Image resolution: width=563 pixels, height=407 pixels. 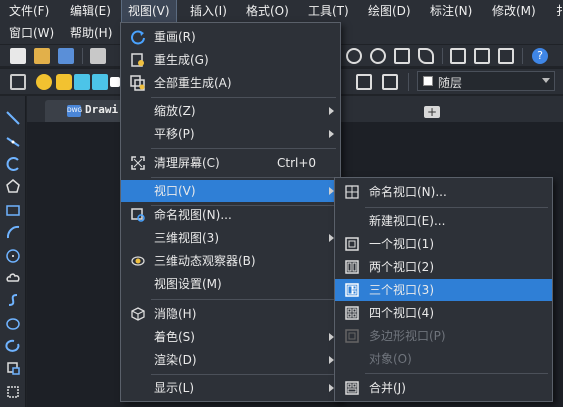 I want to click on print-icon, so click(x=98, y=56).